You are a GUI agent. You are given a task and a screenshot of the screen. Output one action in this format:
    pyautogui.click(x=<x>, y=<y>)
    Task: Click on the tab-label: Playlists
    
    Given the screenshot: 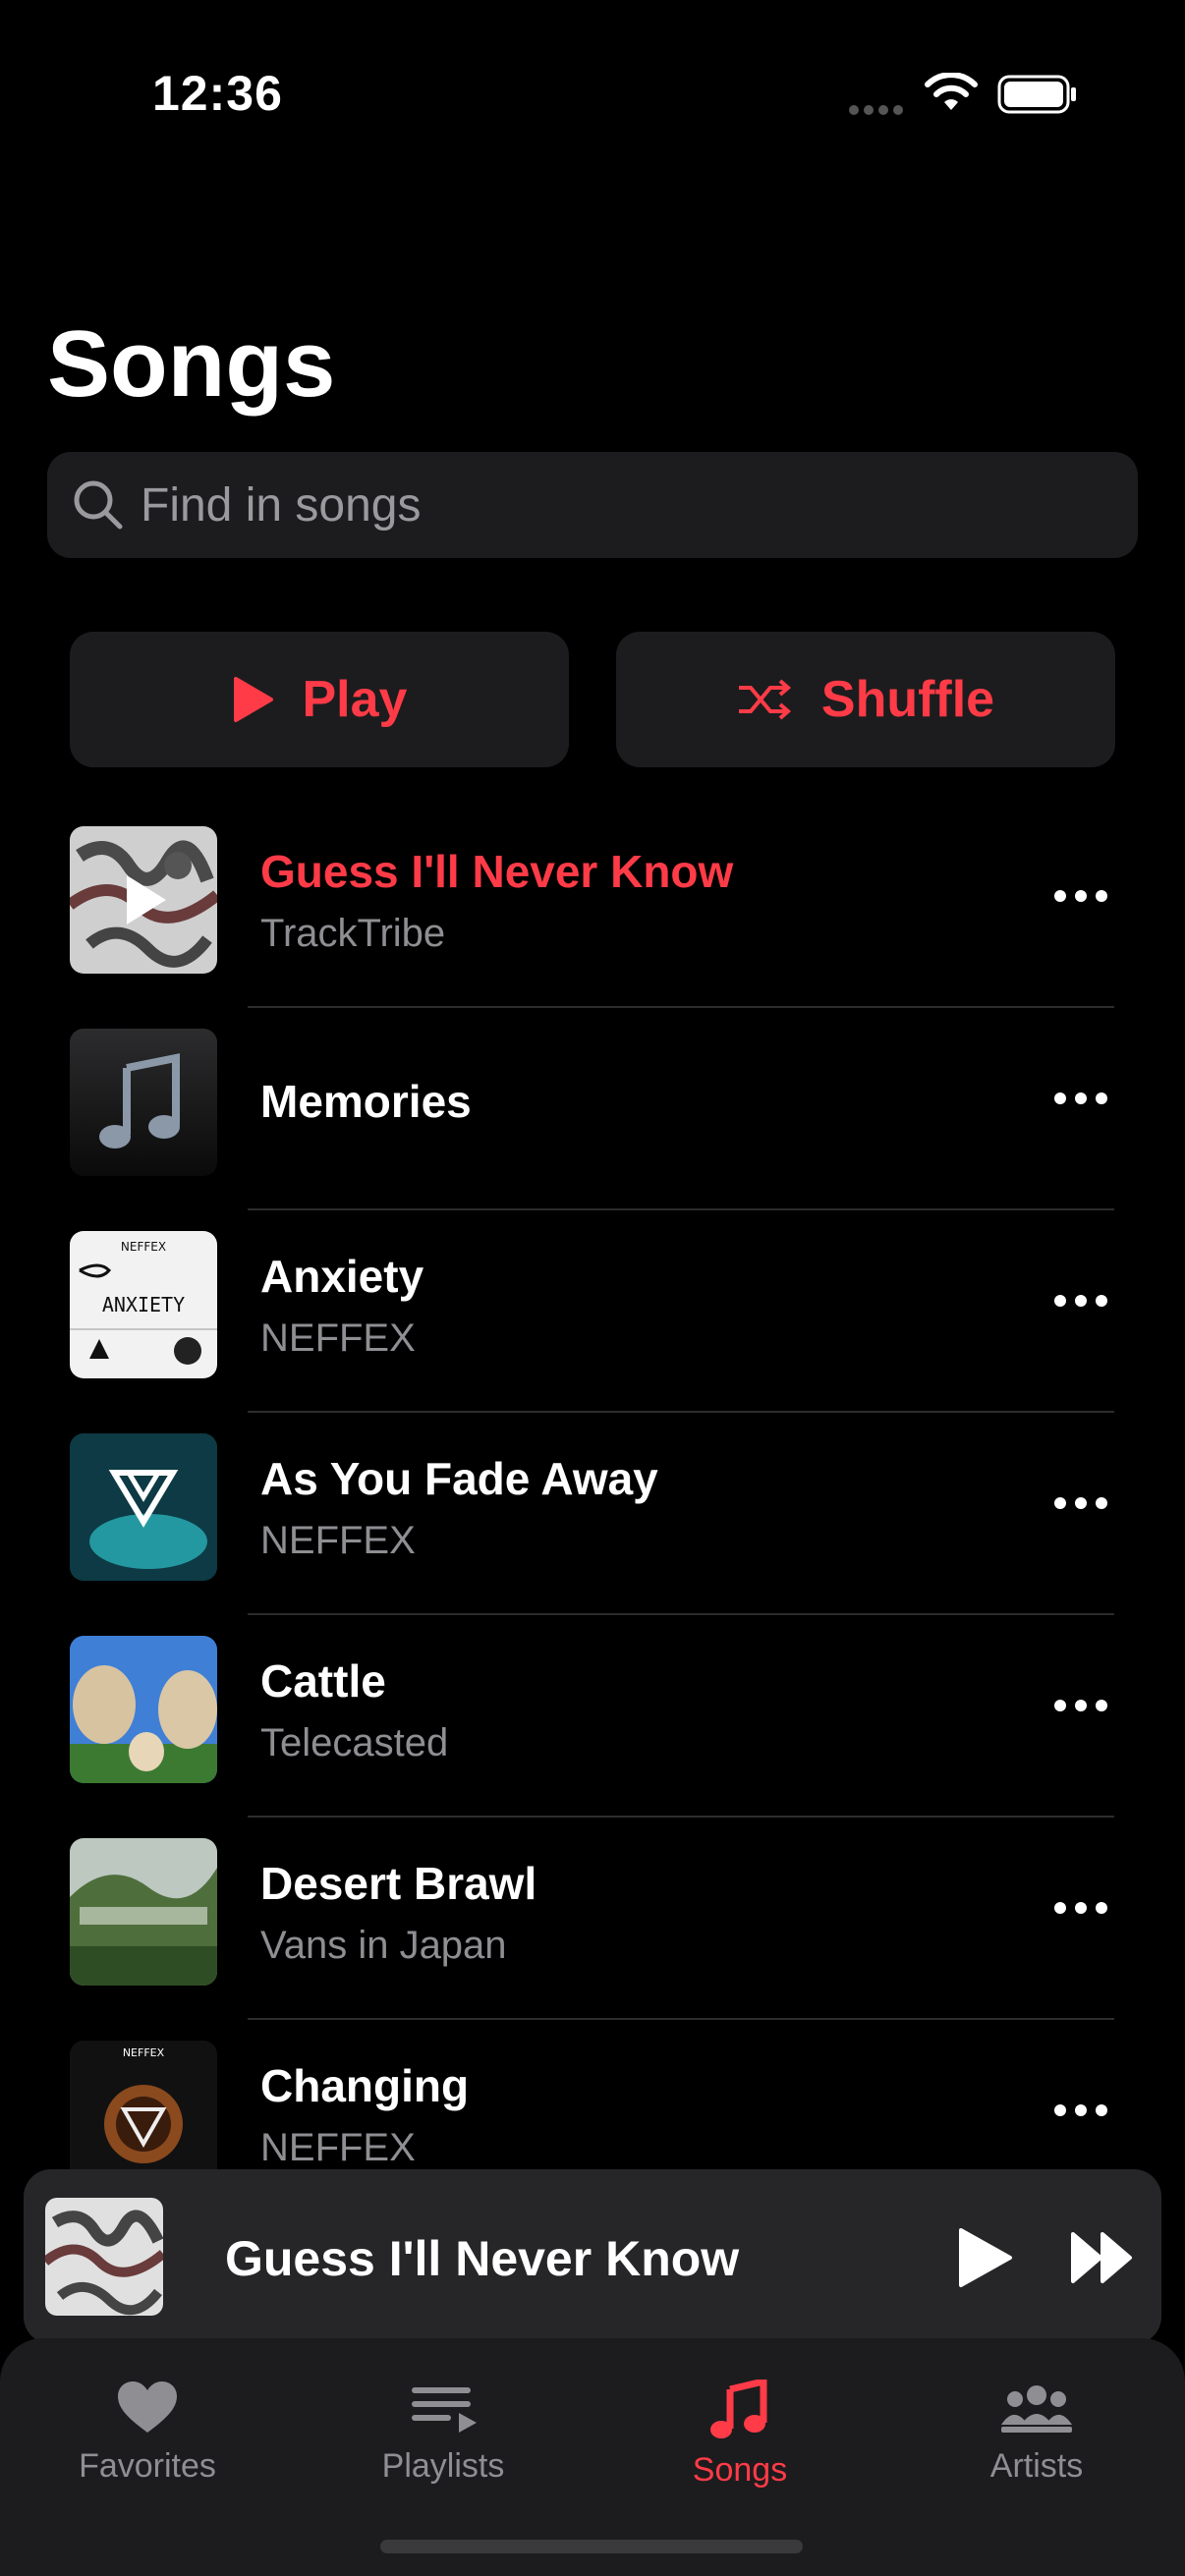 What is the action you would take?
    pyautogui.click(x=443, y=2466)
    